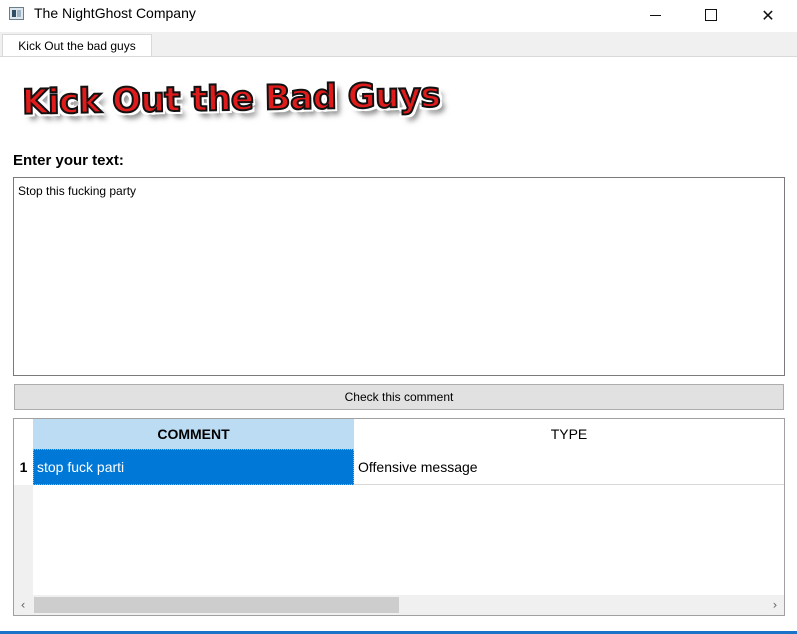 This screenshot has height=634, width=797. I want to click on horizontal-scrollbar: ‹ ›, so click(399, 605).